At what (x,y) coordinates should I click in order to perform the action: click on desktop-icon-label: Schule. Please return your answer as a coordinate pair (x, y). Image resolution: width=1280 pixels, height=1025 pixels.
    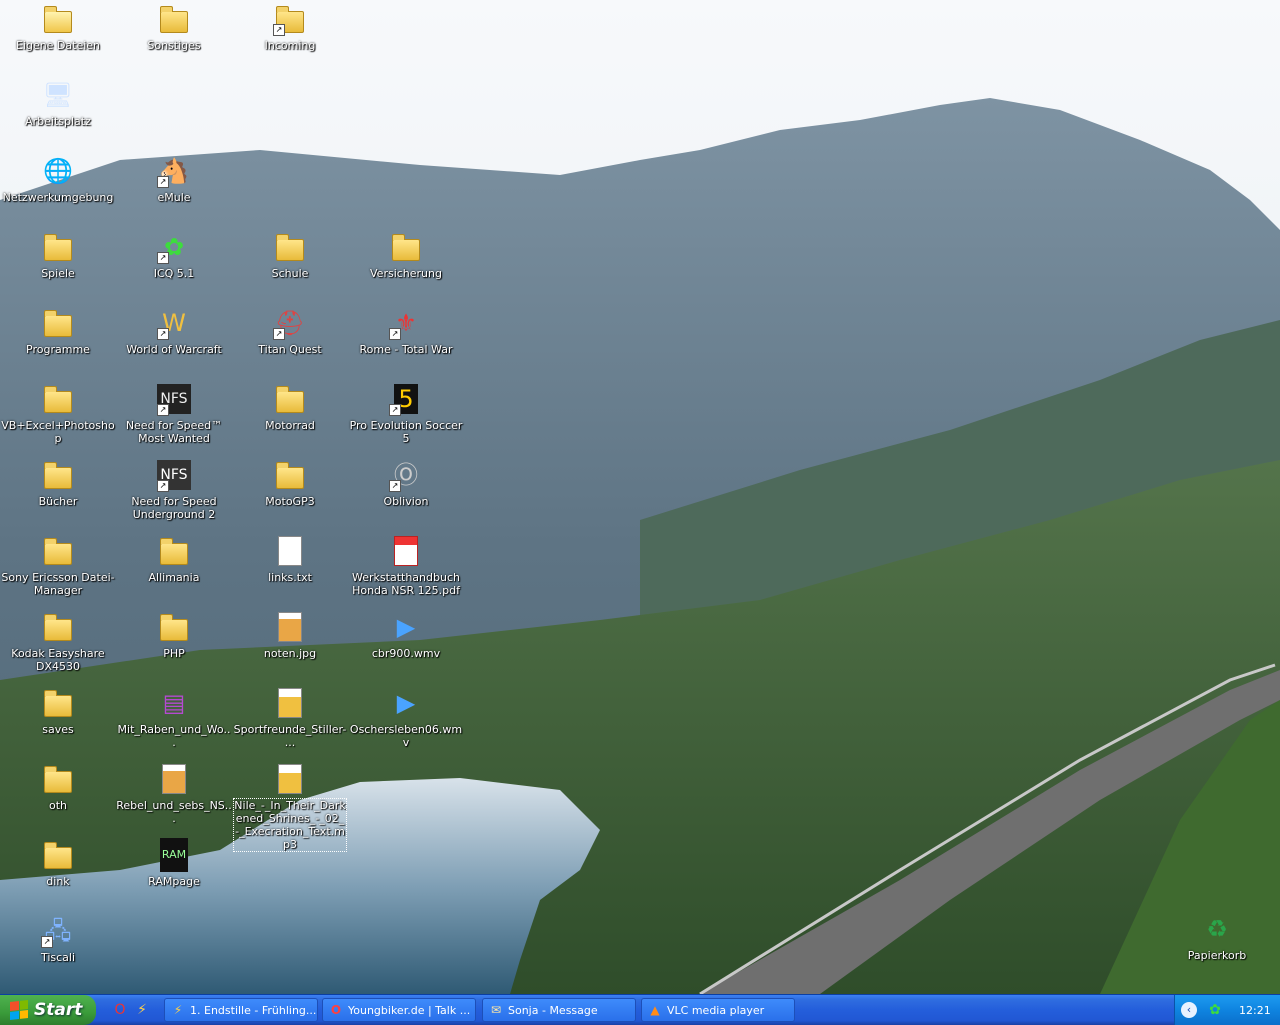
    Looking at the image, I should click on (290, 273).